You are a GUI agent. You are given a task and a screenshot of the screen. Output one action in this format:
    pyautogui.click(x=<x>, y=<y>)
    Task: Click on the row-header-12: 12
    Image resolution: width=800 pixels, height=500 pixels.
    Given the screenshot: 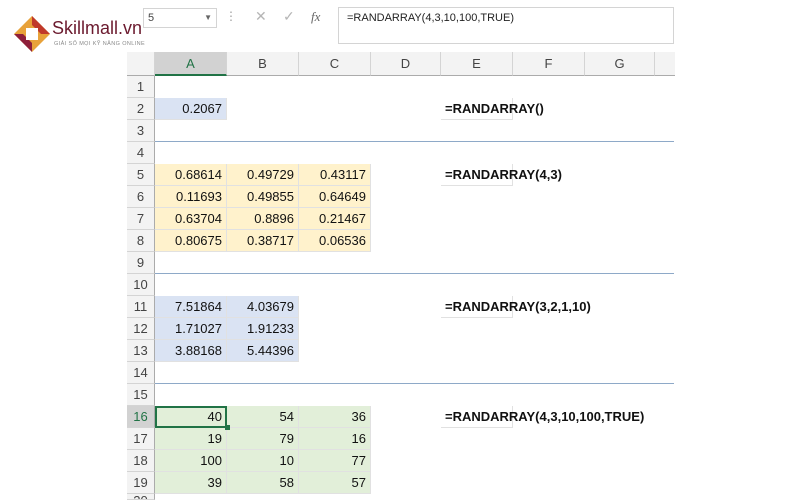 What is the action you would take?
    pyautogui.click(x=141, y=329)
    